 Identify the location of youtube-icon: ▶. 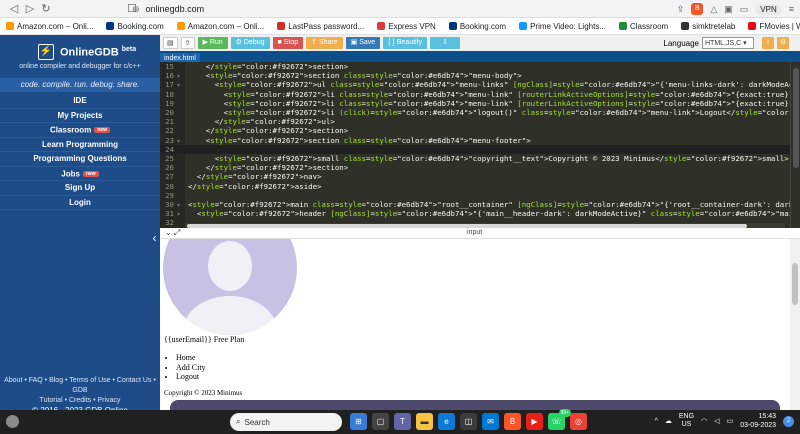
(534, 421).